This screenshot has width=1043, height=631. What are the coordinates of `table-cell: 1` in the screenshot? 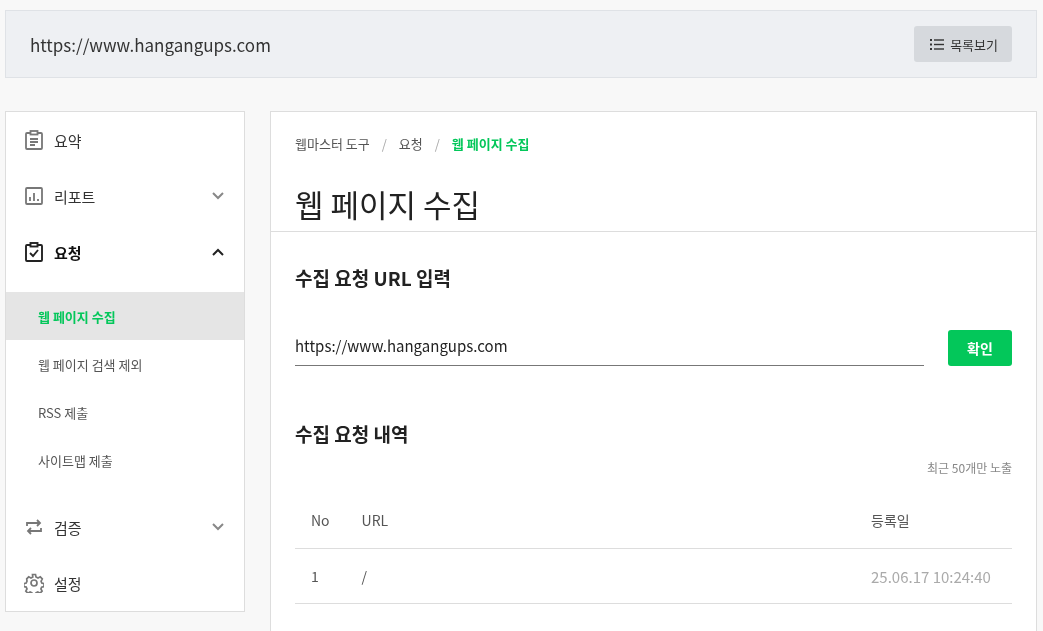 It's located at (320, 576).